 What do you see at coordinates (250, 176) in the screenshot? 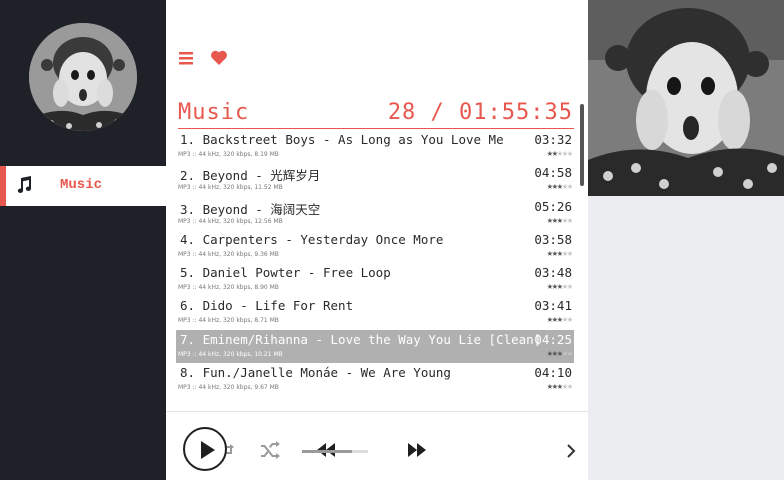
I see `track-title: 2. Beyond - 光辉岁月` at bounding box center [250, 176].